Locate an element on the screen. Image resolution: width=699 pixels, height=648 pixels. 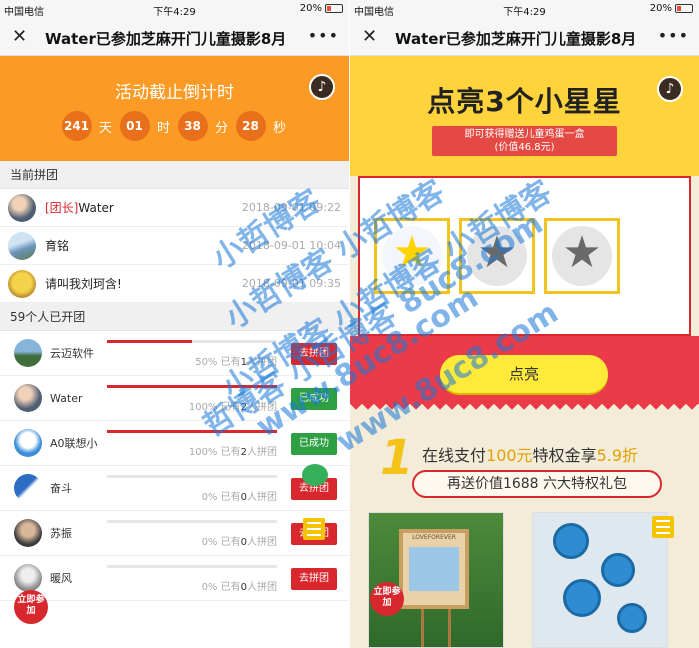
countdown-label: 活动截止倒计时 is located at coordinates (174, 93).